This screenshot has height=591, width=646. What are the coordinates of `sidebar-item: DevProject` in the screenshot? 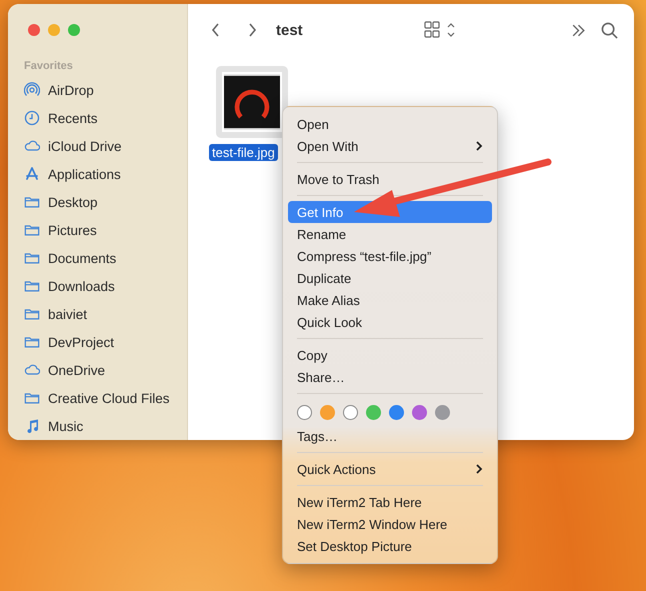 It's located at (105, 342).